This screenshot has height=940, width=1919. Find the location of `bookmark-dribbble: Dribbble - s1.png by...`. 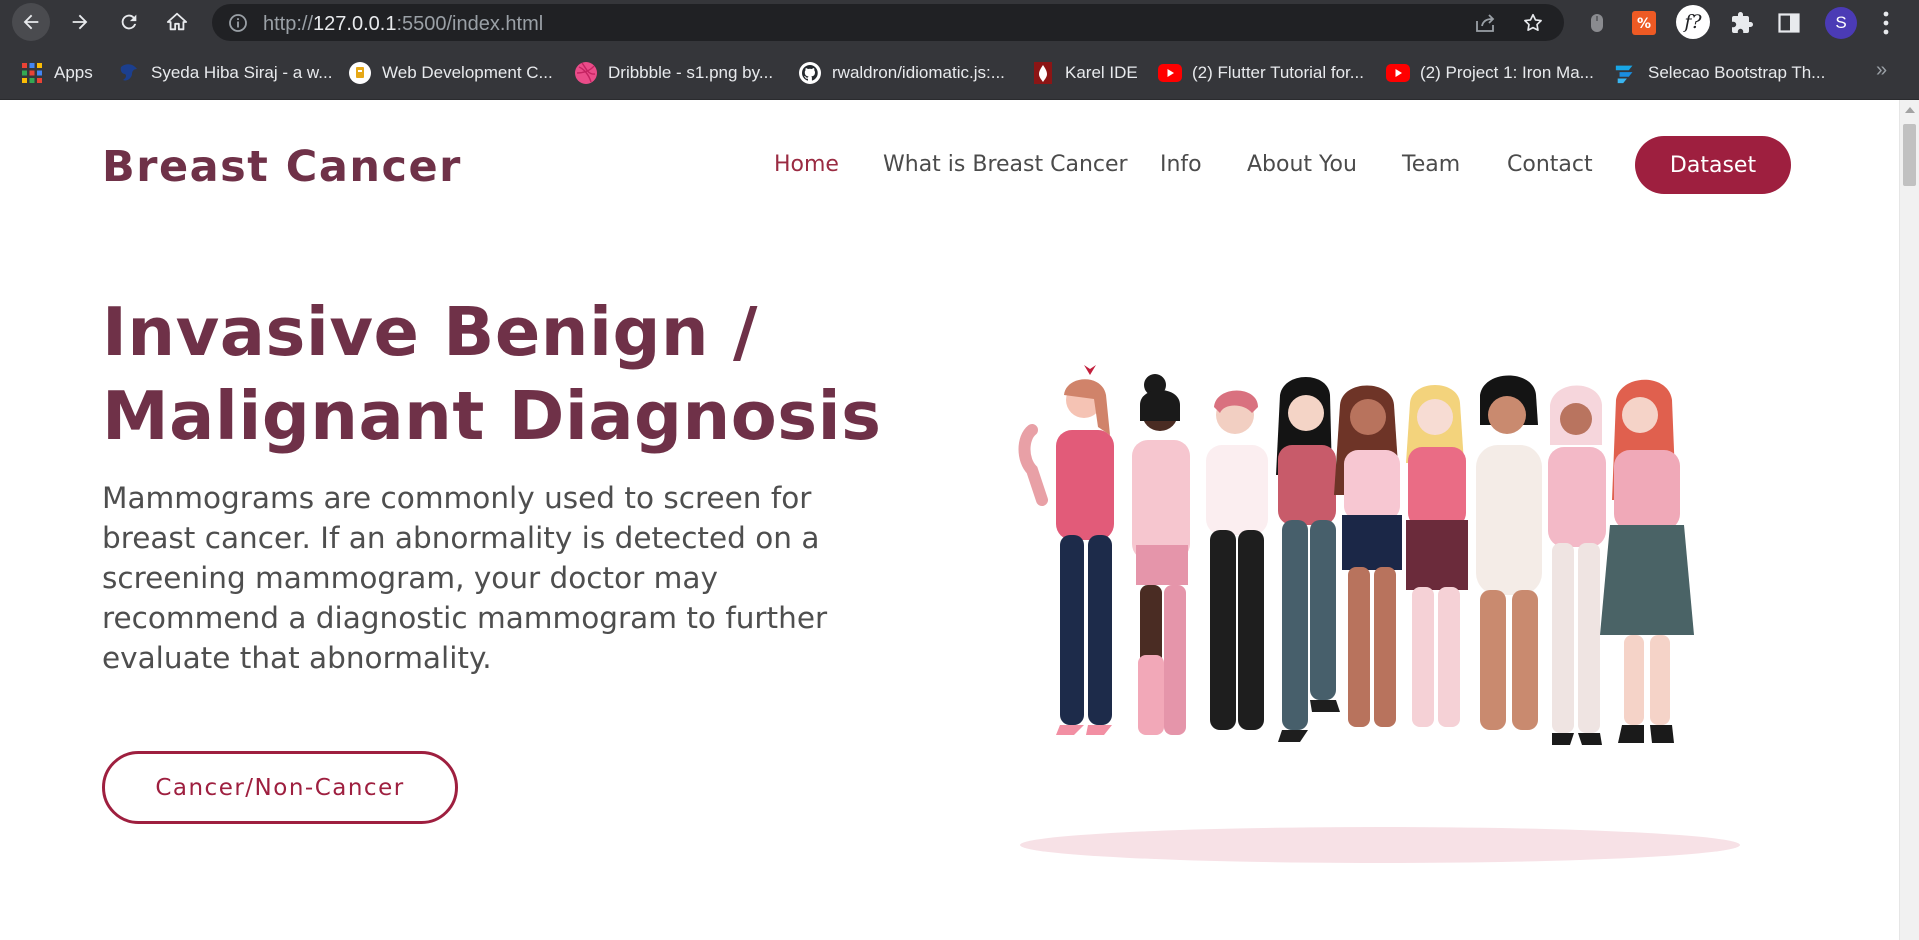

bookmark-dribbble: Dribbble - s1.png by... is located at coordinates (673, 73).